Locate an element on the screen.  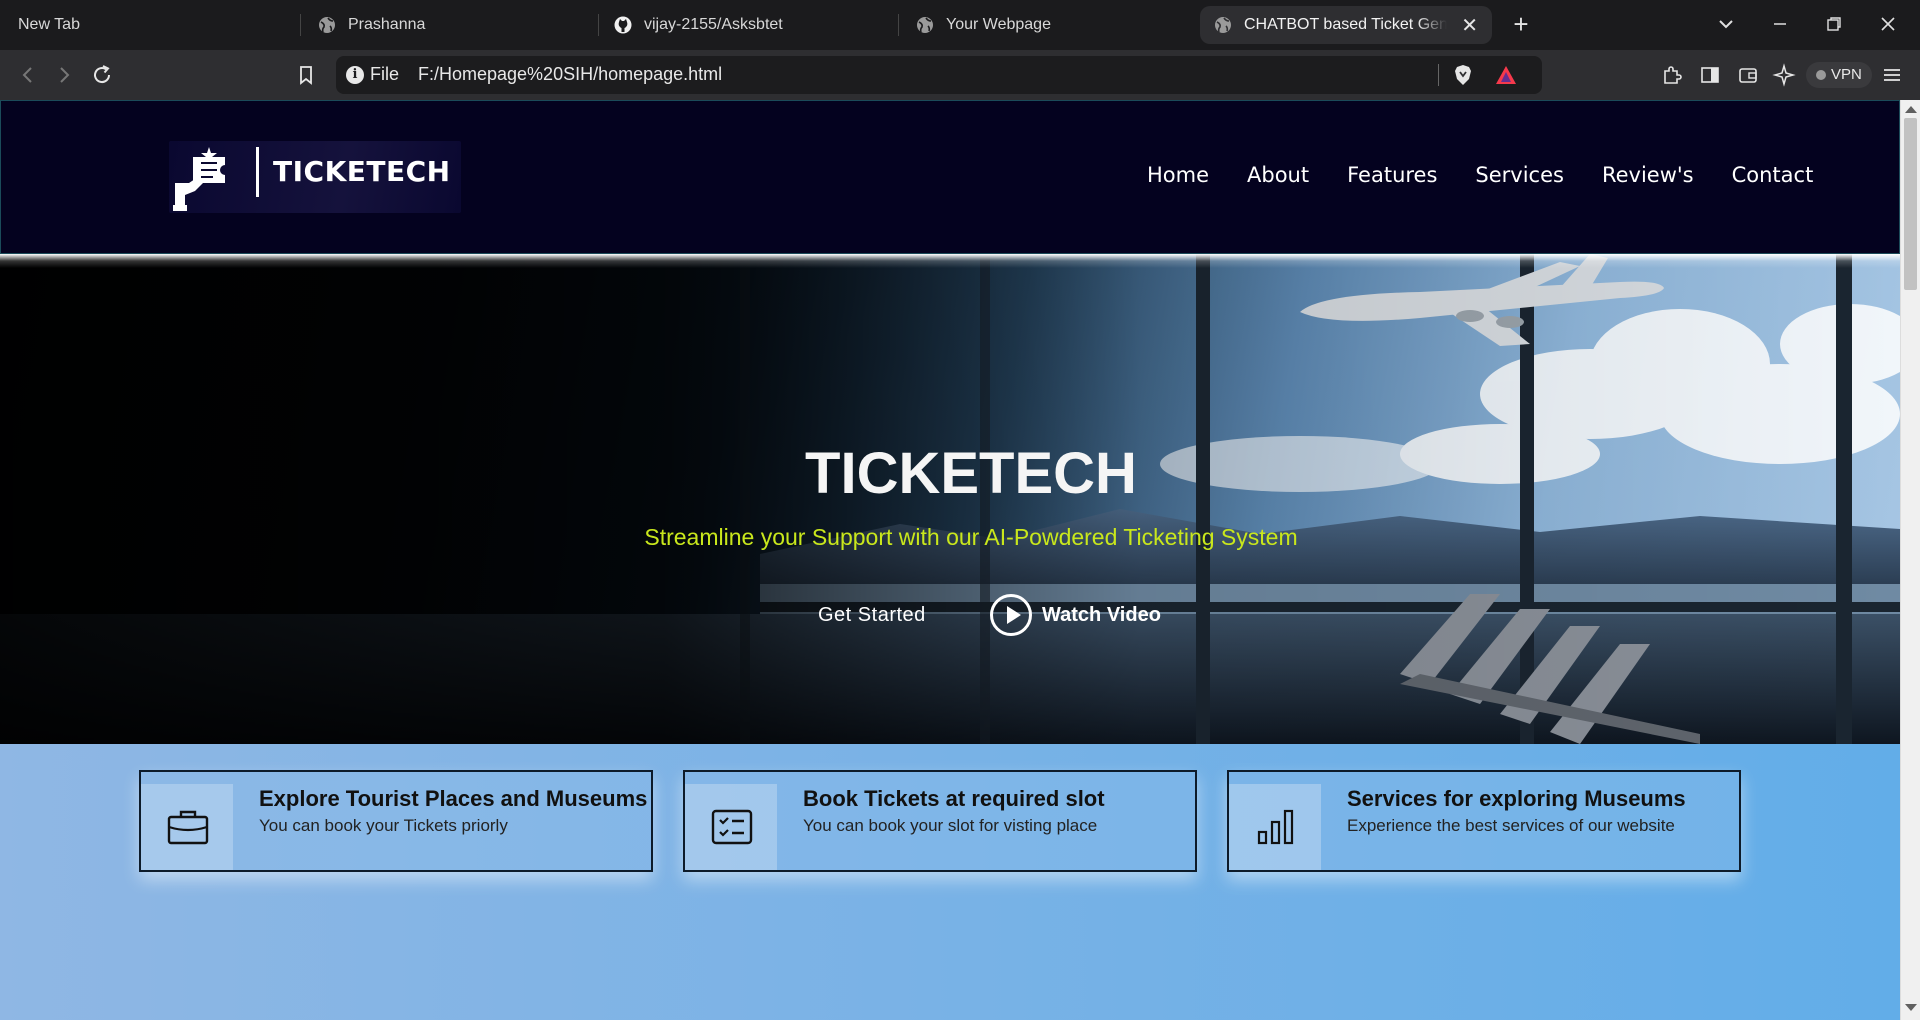
scroll-up-arrow-icon is located at coordinates (1911, 109).